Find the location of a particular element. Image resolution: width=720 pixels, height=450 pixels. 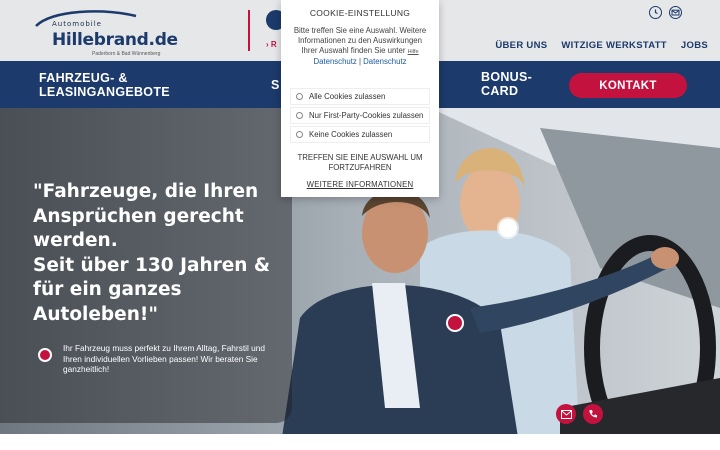

logo-brand-text: Hillebrand.de is located at coordinates (115, 40).